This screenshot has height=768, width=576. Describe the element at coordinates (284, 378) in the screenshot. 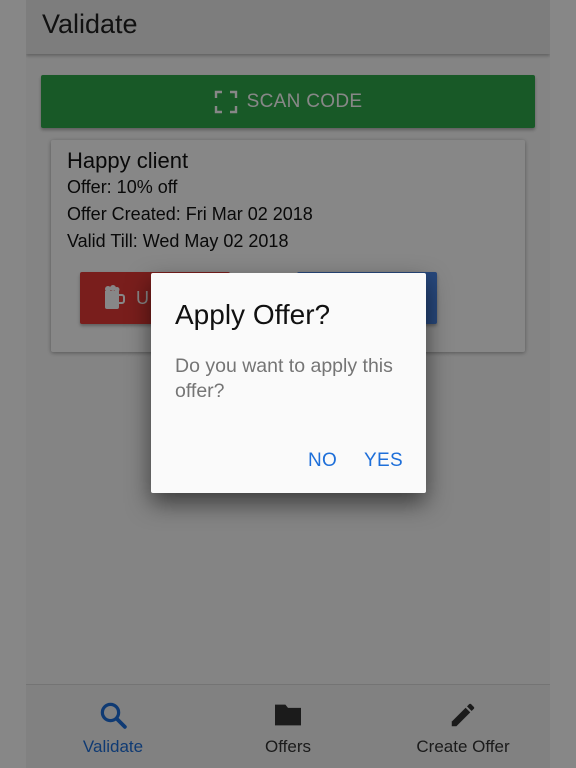

I see `dialog-message: Do you want to apply this offer?` at that location.